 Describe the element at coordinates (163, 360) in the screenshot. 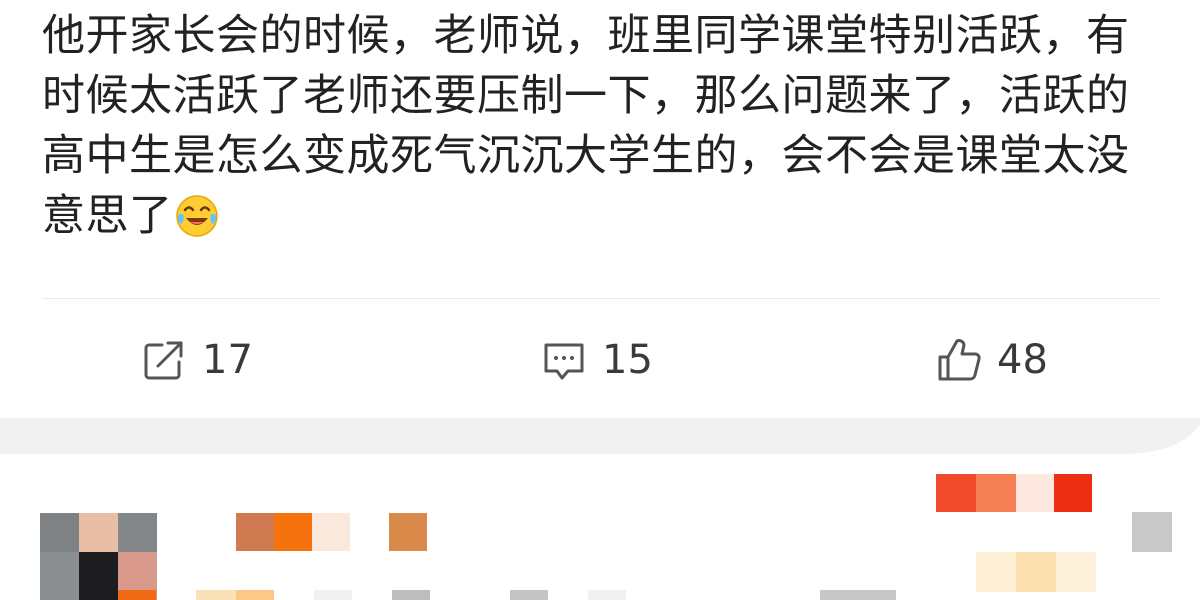

I see `share-icon` at that location.